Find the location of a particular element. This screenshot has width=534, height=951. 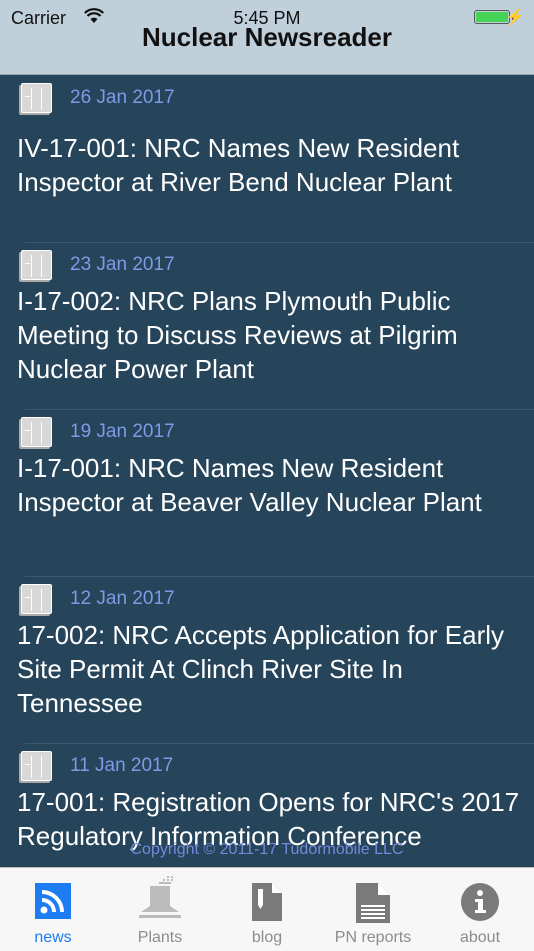

info-icon is located at coordinates (480, 904).